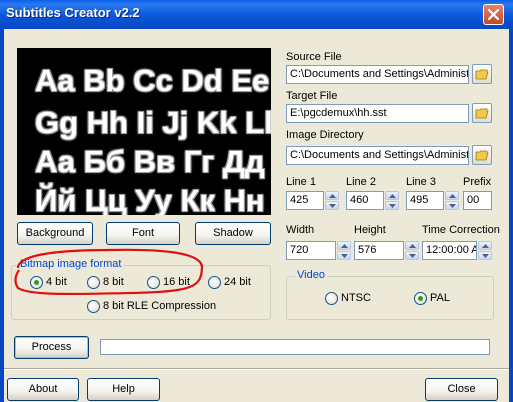 The height and width of the screenshot is (402, 513). I want to click on line2-spinner, so click(392, 200).